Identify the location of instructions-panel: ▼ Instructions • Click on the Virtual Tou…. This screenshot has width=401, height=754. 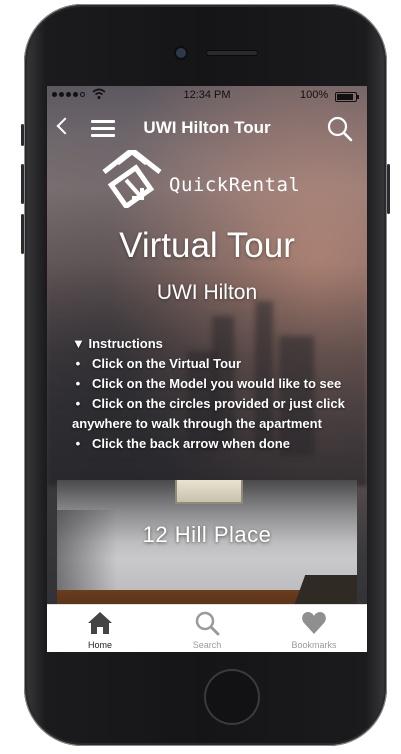
(217, 394).